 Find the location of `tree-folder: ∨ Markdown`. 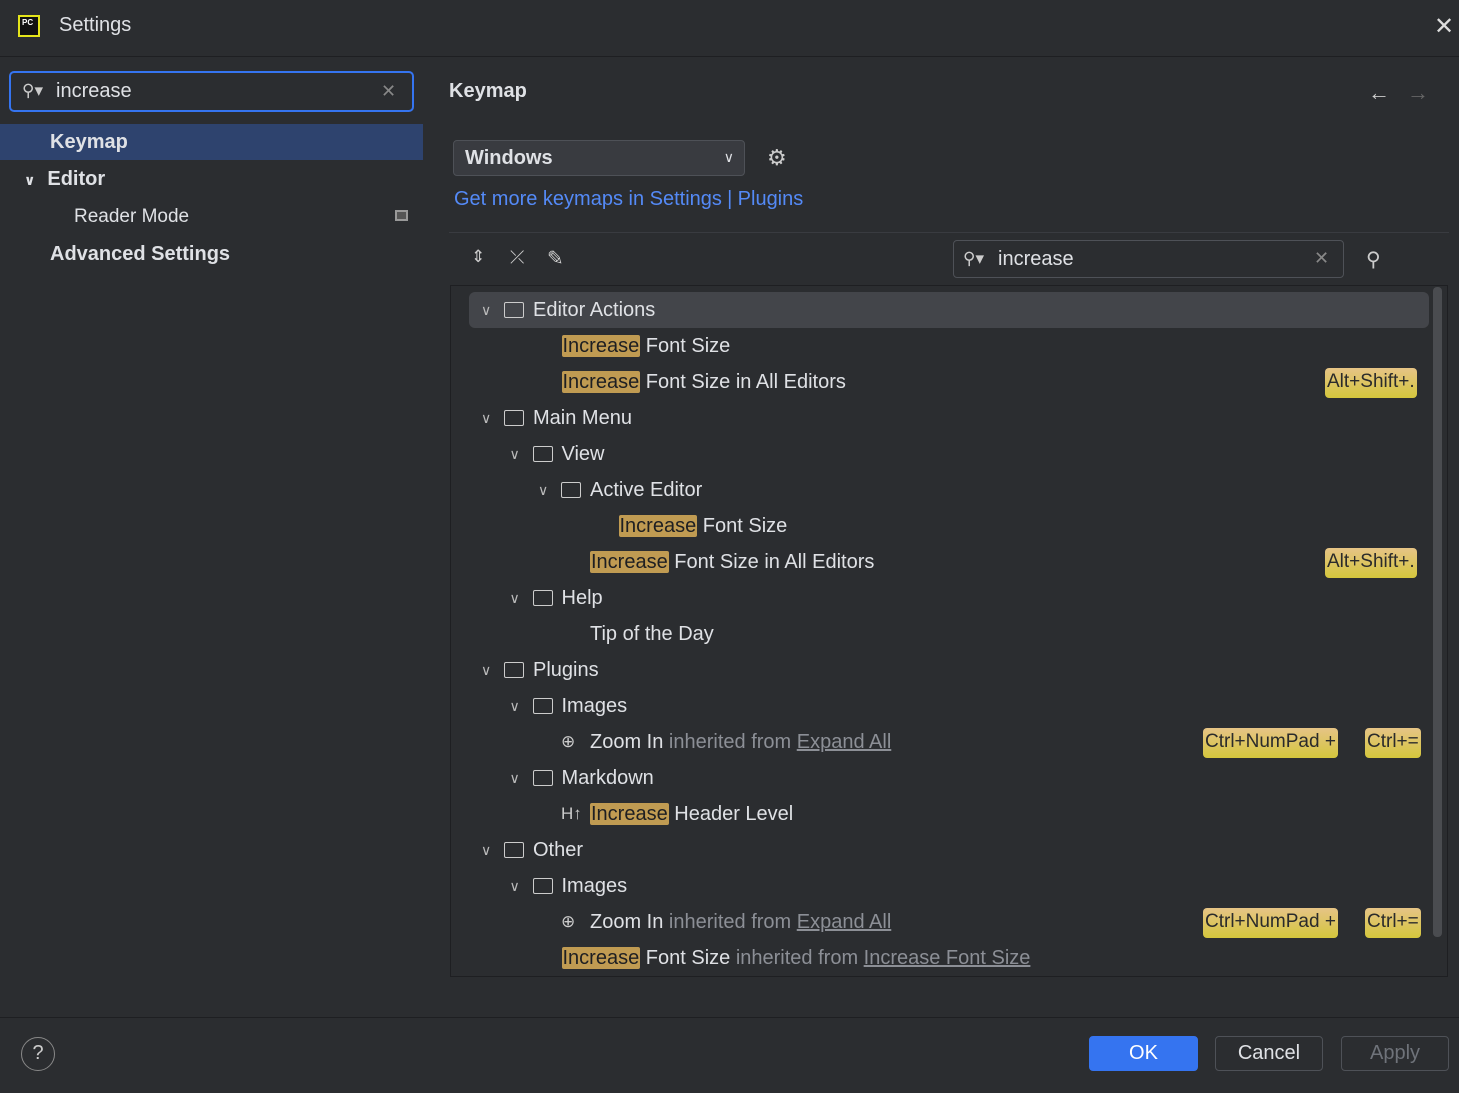

tree-folder: ∨ Markdown is located at coordinates (949, 778).